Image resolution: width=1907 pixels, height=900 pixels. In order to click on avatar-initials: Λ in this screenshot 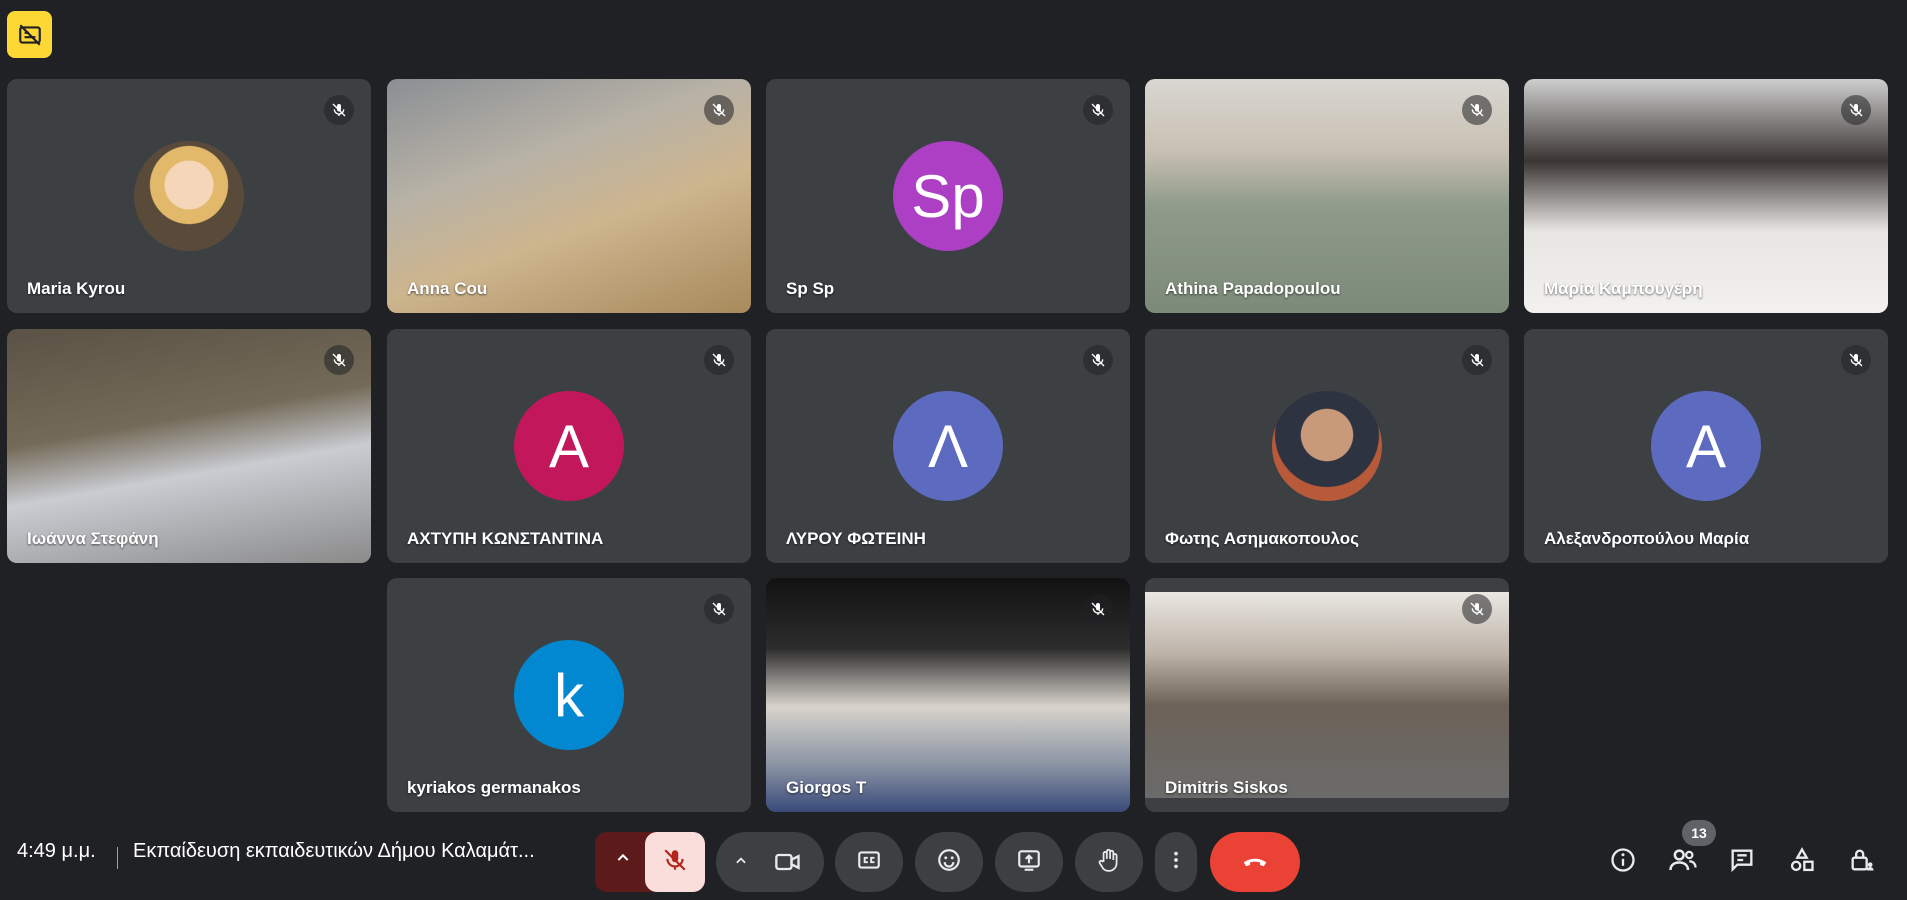, I will do `click(948, 446)`.